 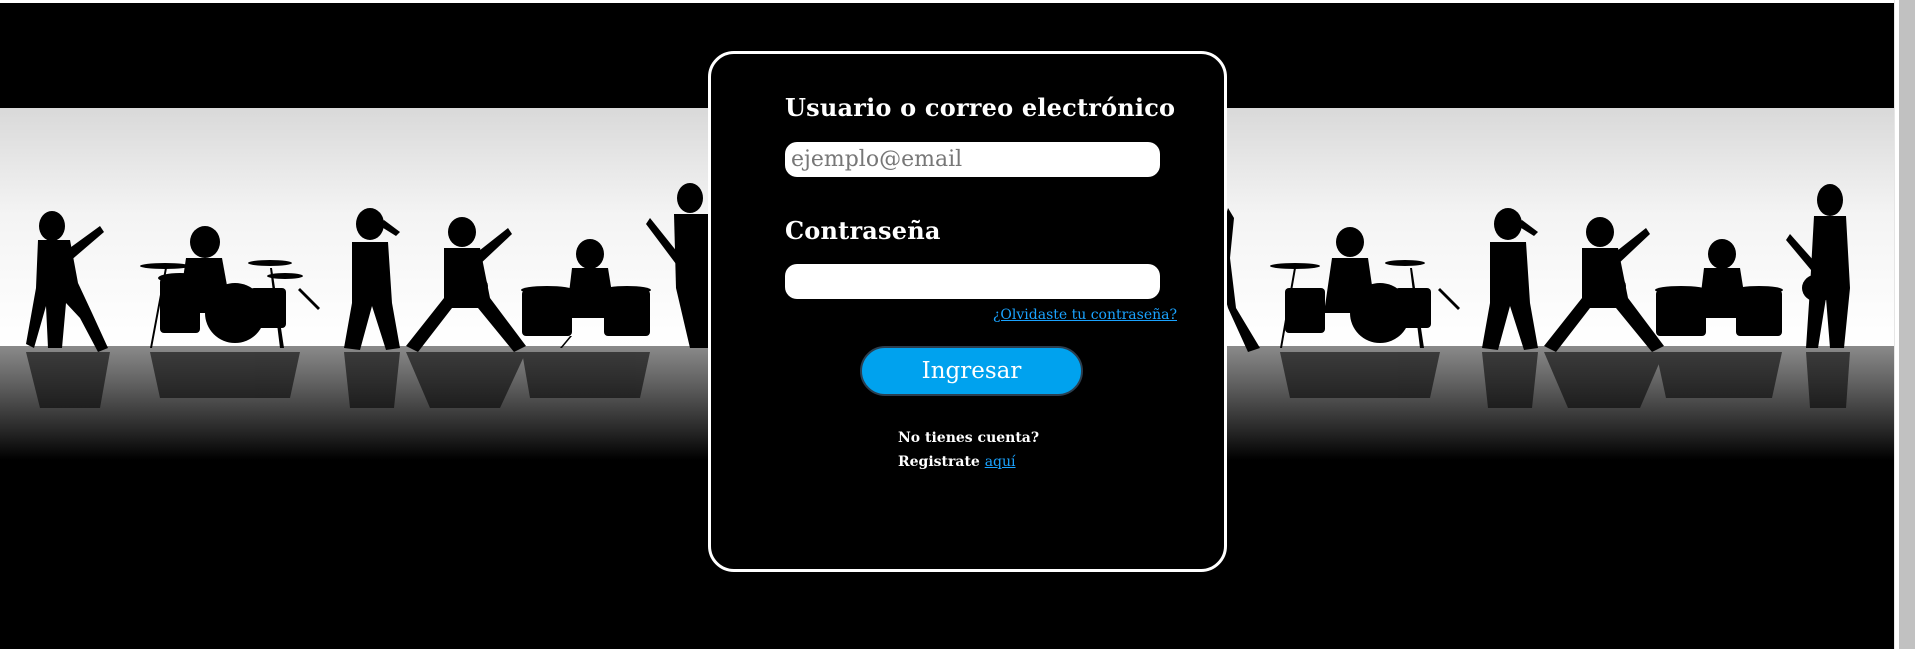 What do you see at coordinates (939, 462) in the screenshot?
I see `register-prefix: Registrate` at bounding box center [939, 462].